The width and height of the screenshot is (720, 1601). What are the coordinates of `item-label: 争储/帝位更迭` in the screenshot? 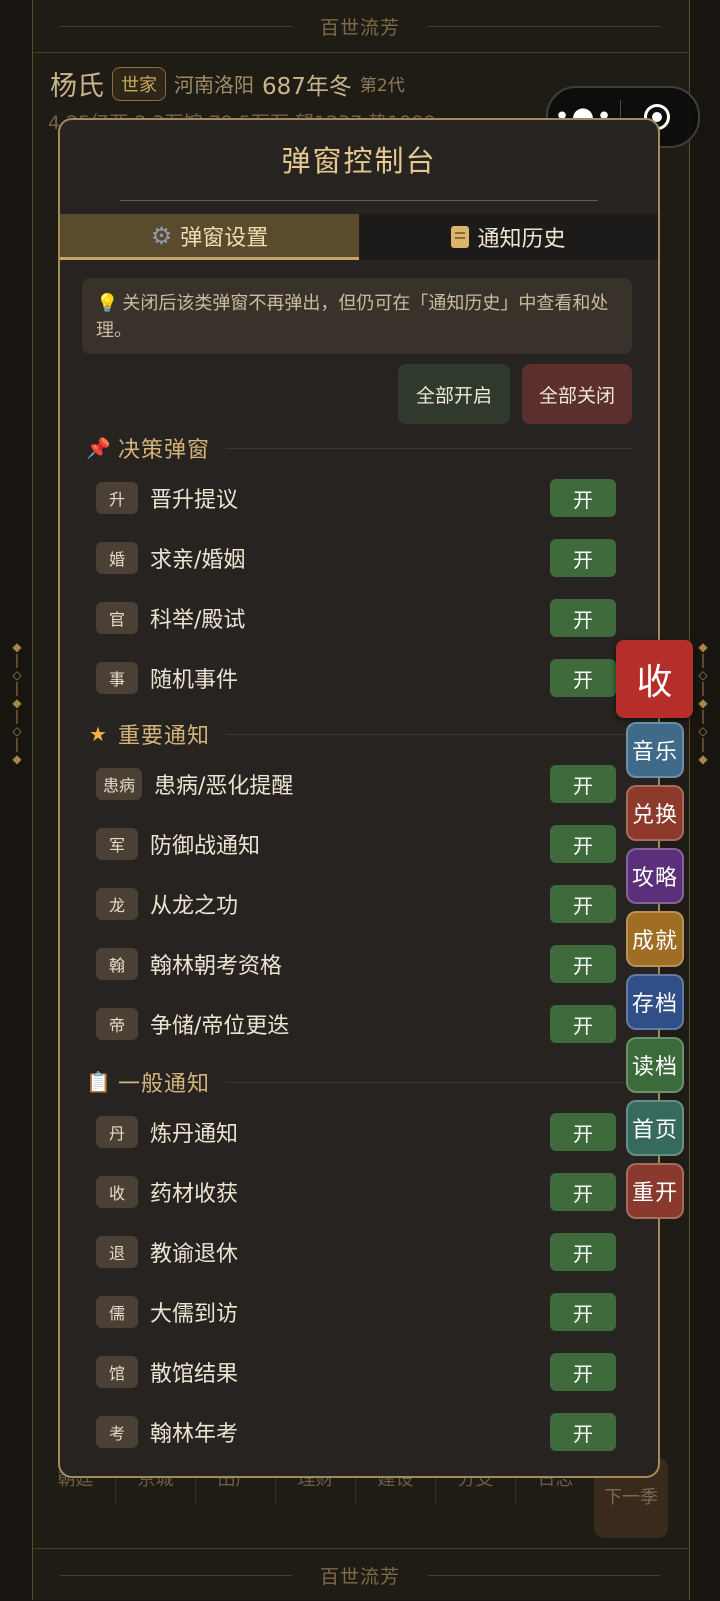 It's located at (220, 1026).